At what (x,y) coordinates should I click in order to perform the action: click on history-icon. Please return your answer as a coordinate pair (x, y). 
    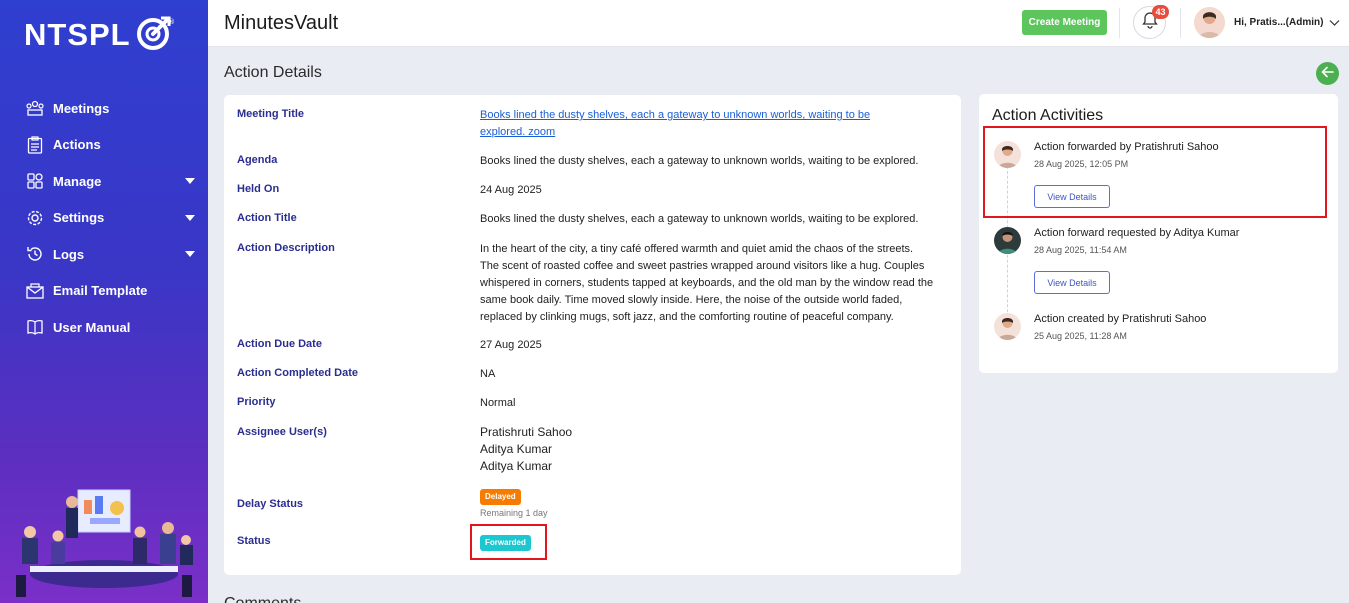
    Looking at the image, I should click on (35, 254).